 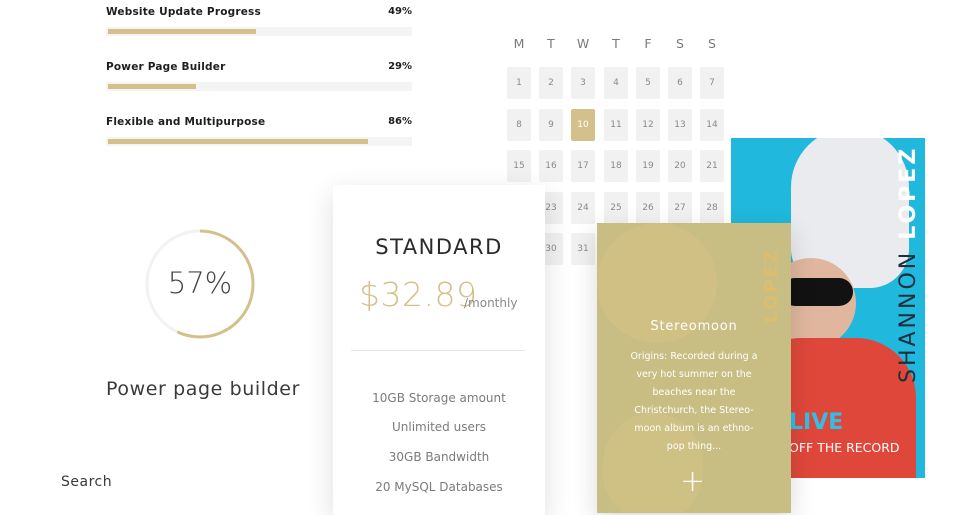 What do you see at coordinates (712, 166) in the screenshot?
I see `calendar-day: 21` at bounding box center [712, 166].